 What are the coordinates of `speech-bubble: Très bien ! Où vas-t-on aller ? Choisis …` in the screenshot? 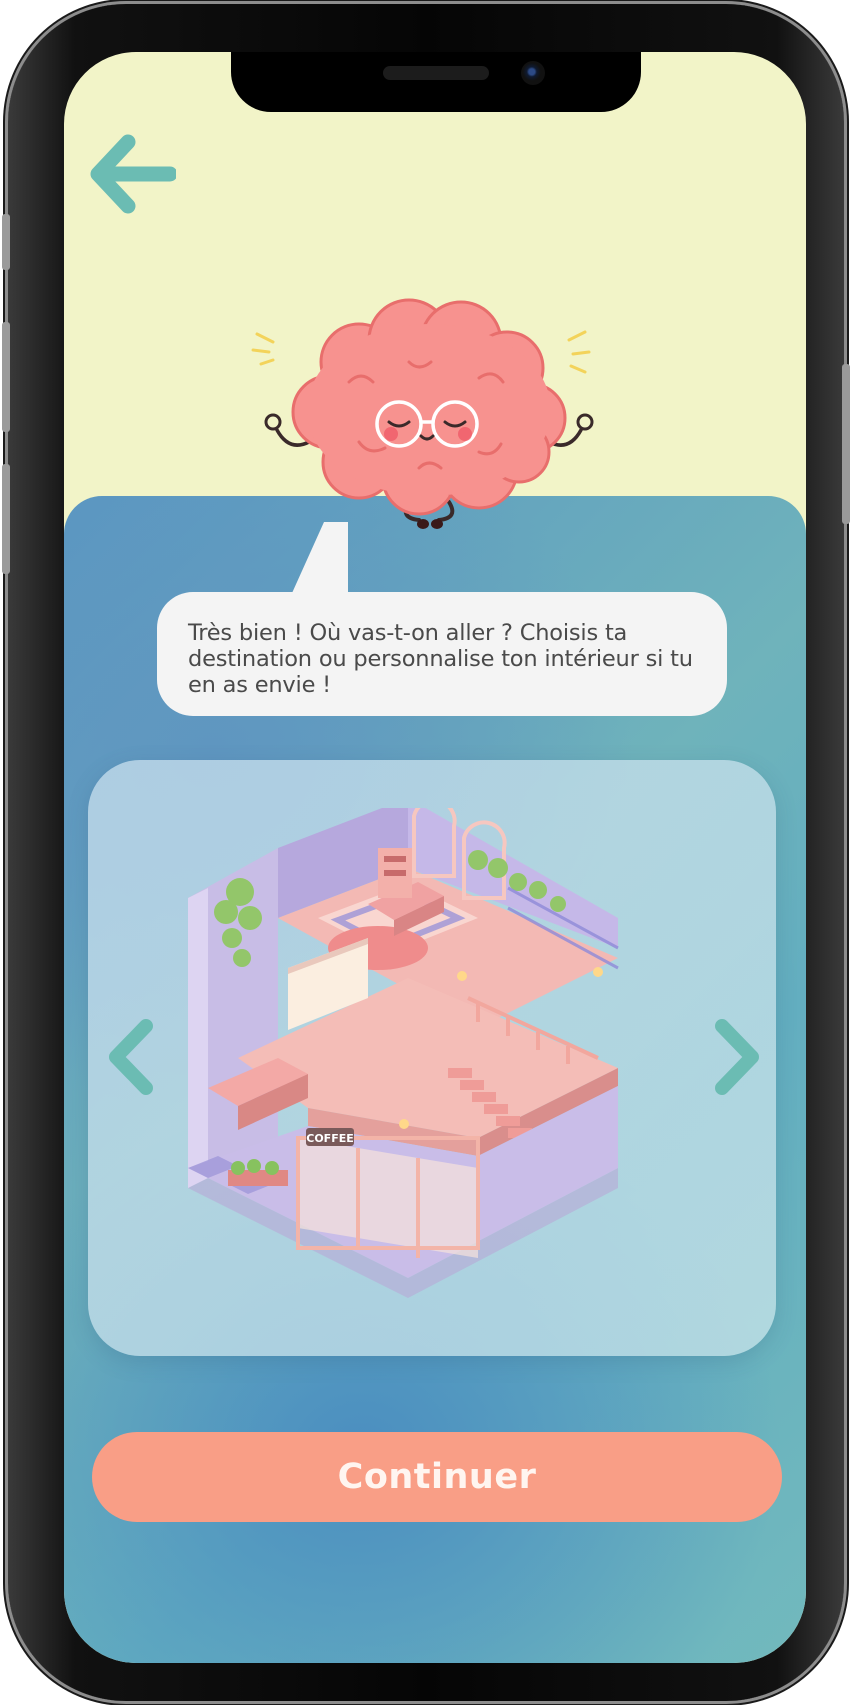 It's located at (442, 654).